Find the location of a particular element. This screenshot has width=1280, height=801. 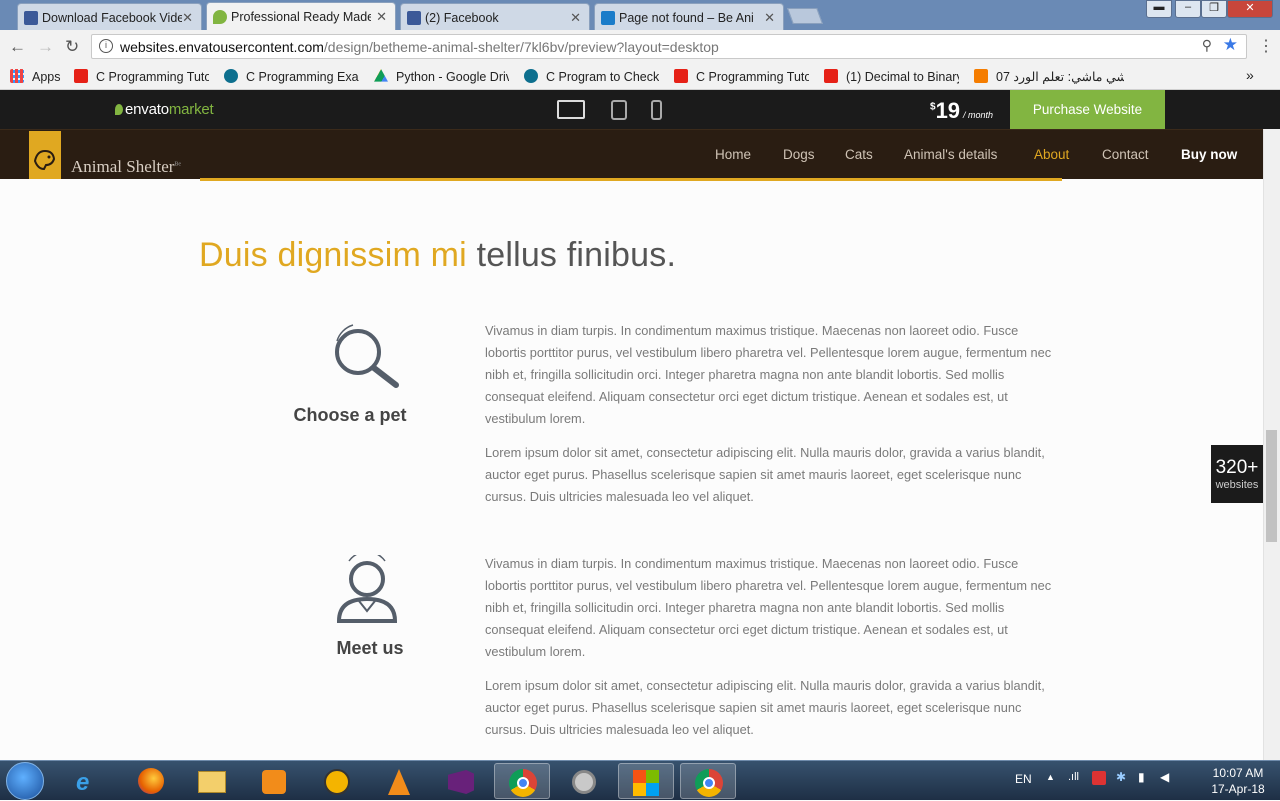

settings-app-icon is located at coordinates (584, 781).